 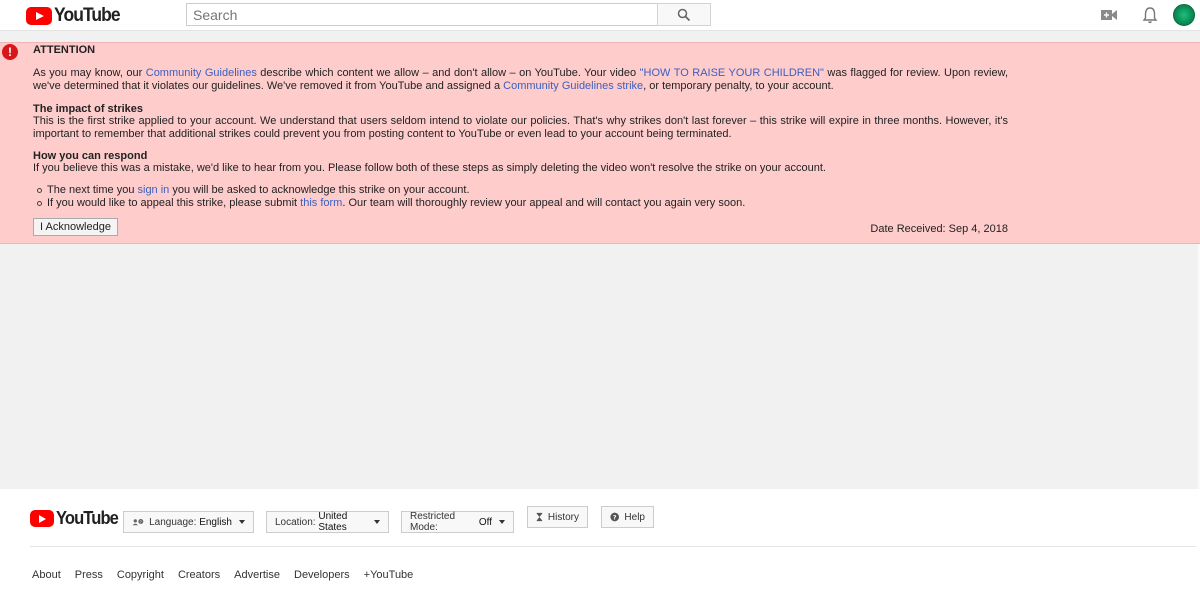 I want to click on acknowledge-button: I Acknowledge, so click(x=75, y=227).